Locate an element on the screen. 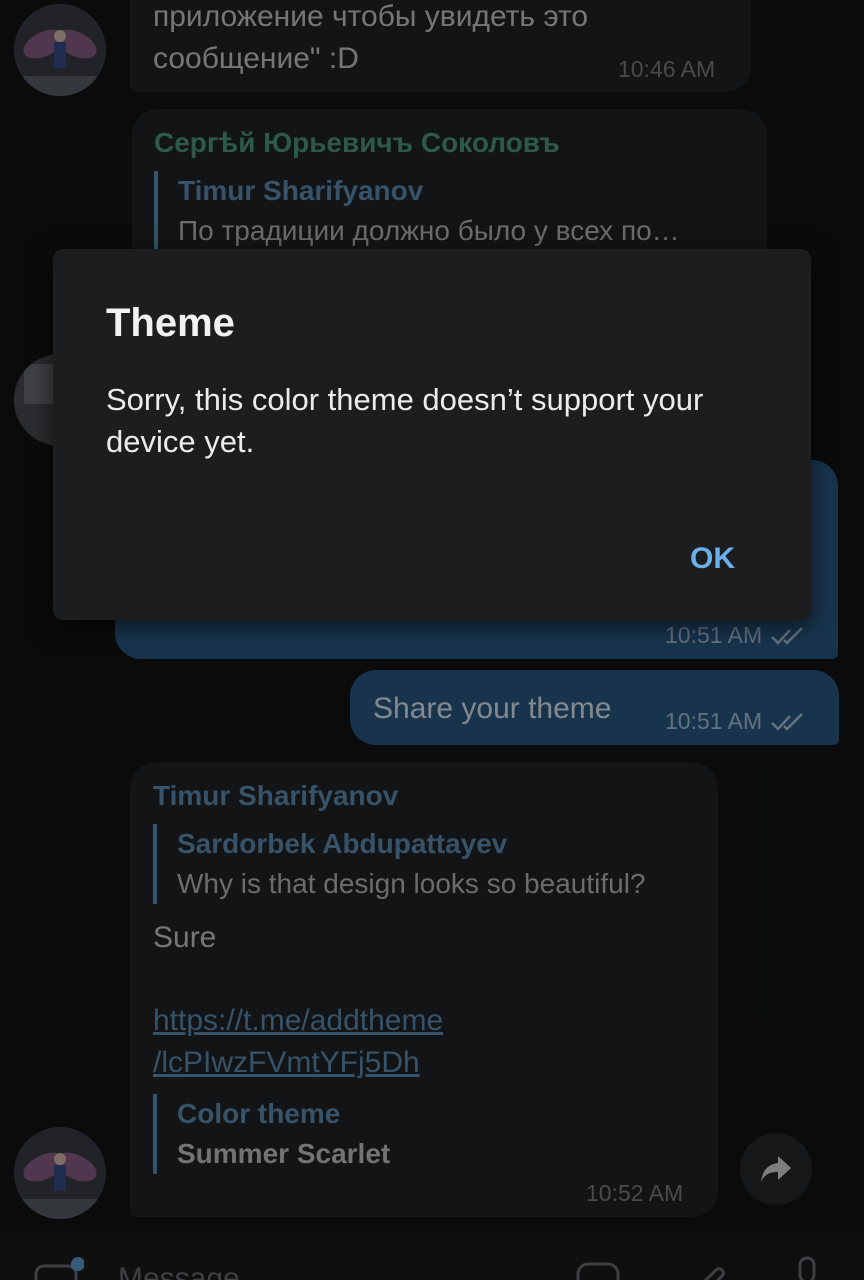 This screenshot has height=1280, width=864. dialog-title: Theme is located at coordinates (170, 323).